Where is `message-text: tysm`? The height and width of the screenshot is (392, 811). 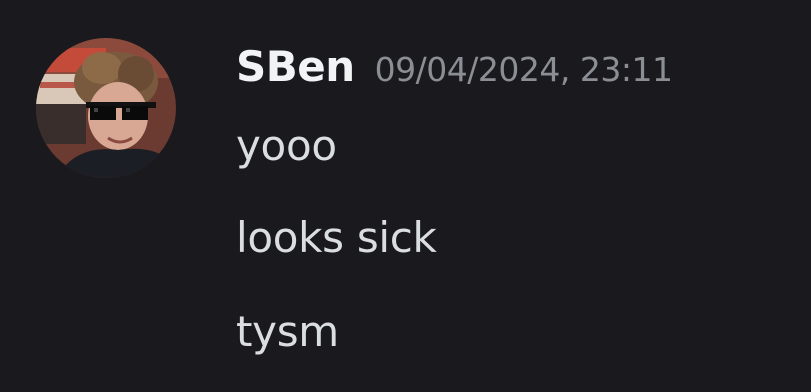
message-text: tysm is located at coordinates (287, 331).